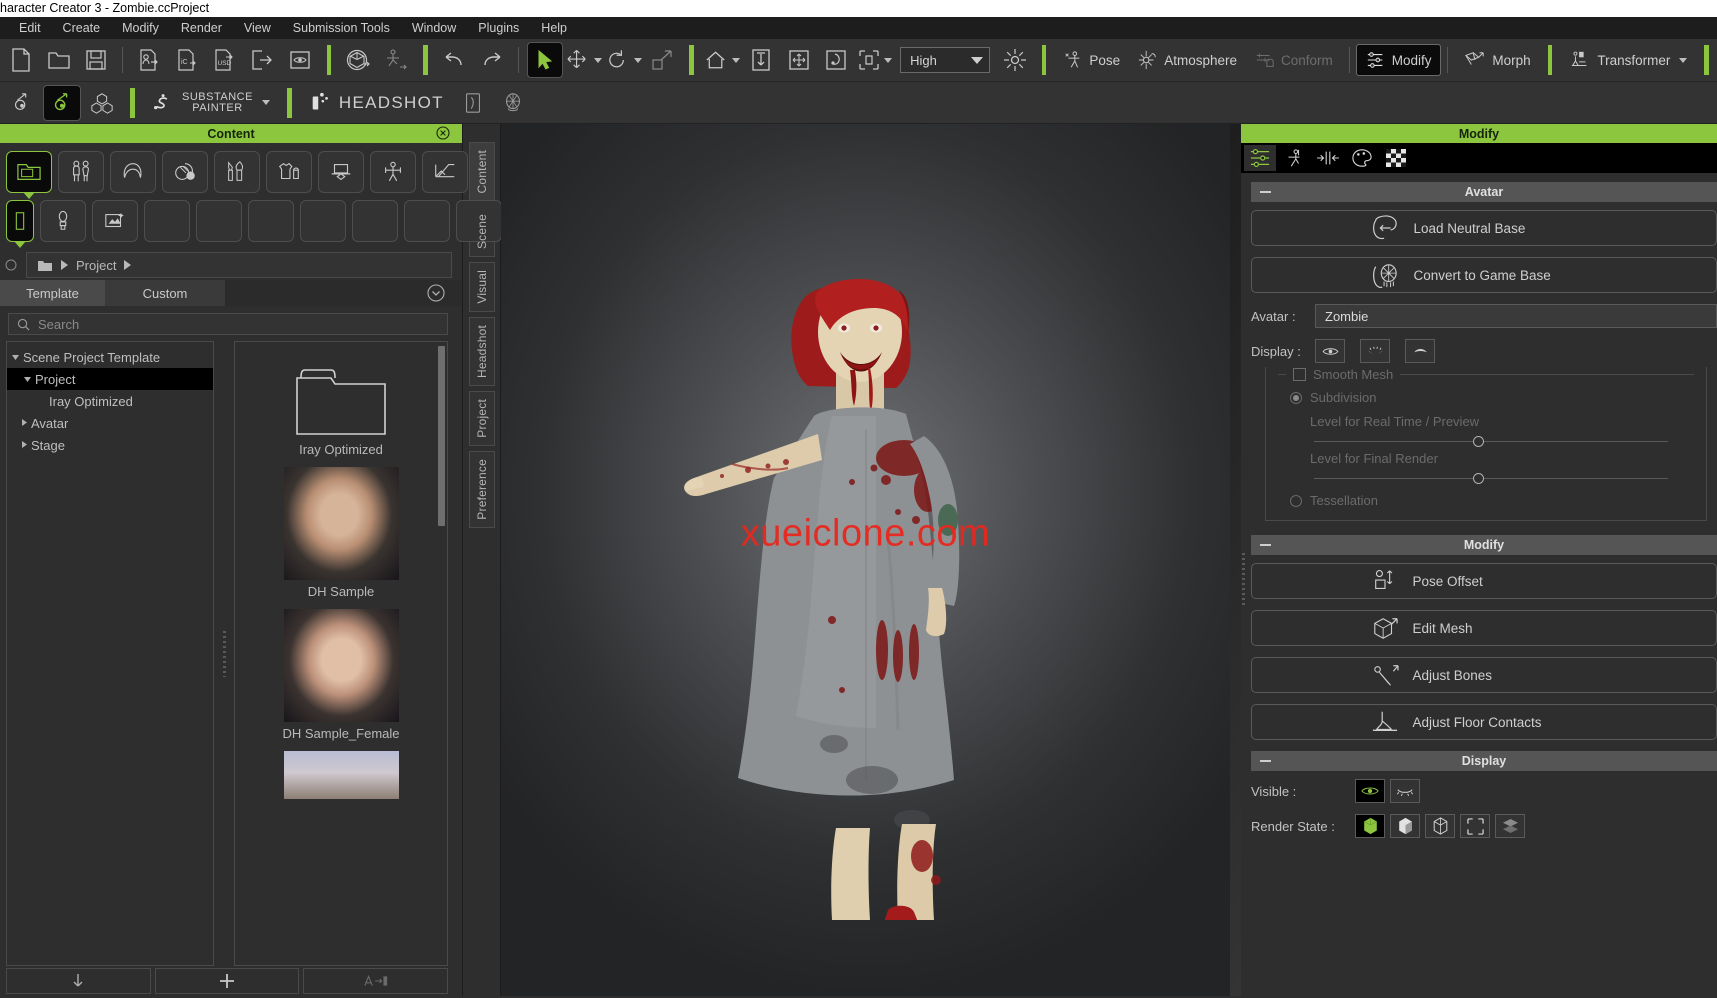  Describe the element at coordinates (257, 28) in the screenshot. I see `menu-item-view: View` at that location.